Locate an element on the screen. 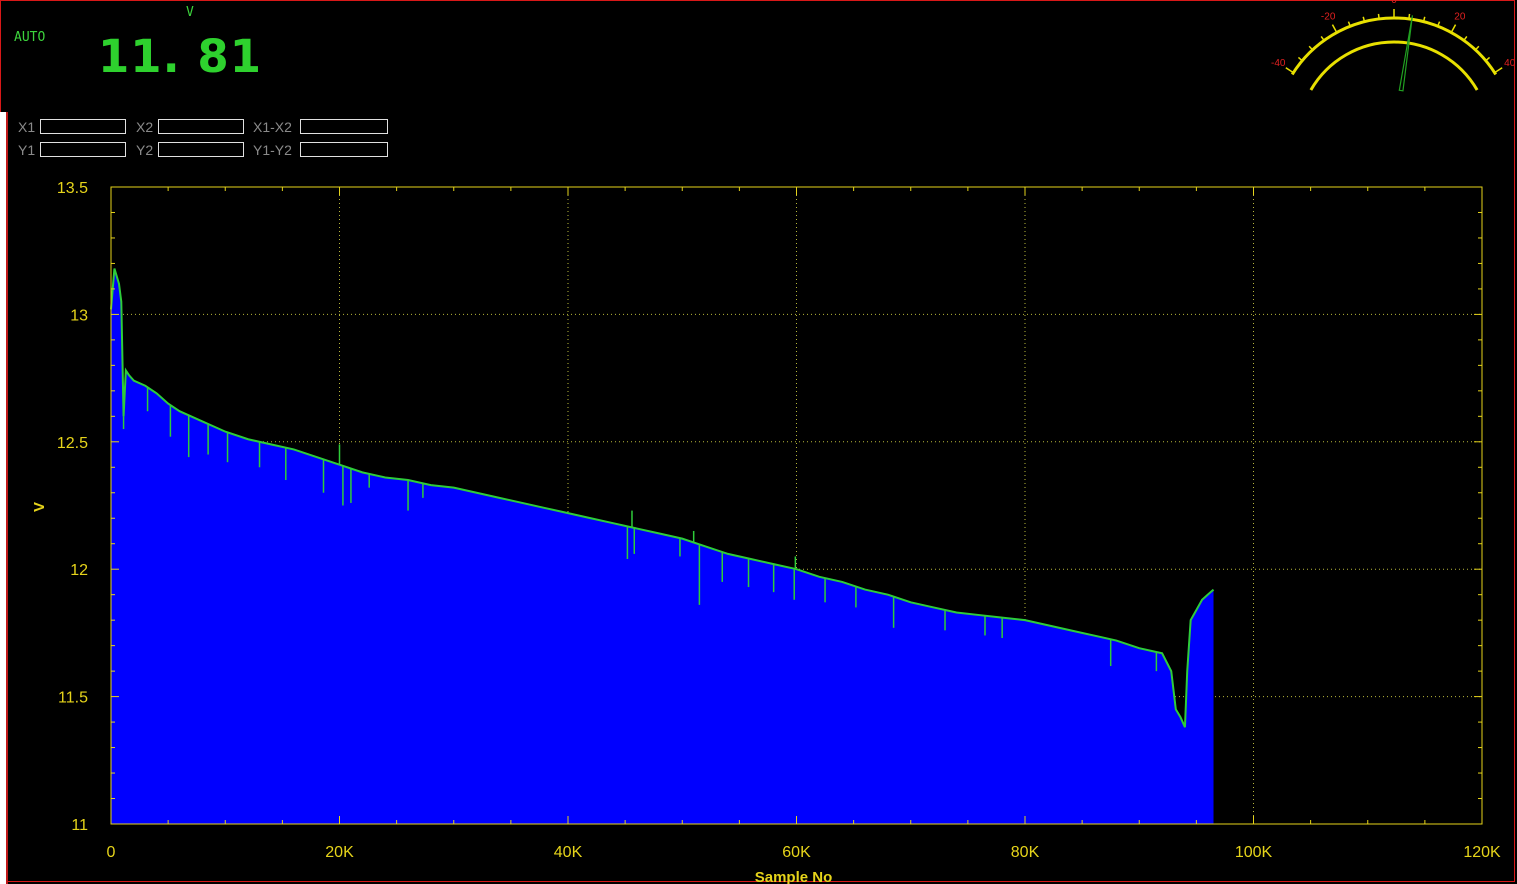 This screenshot has width=1517, height=884. y-tick-label: 11 is located at coordinates (79, 825).